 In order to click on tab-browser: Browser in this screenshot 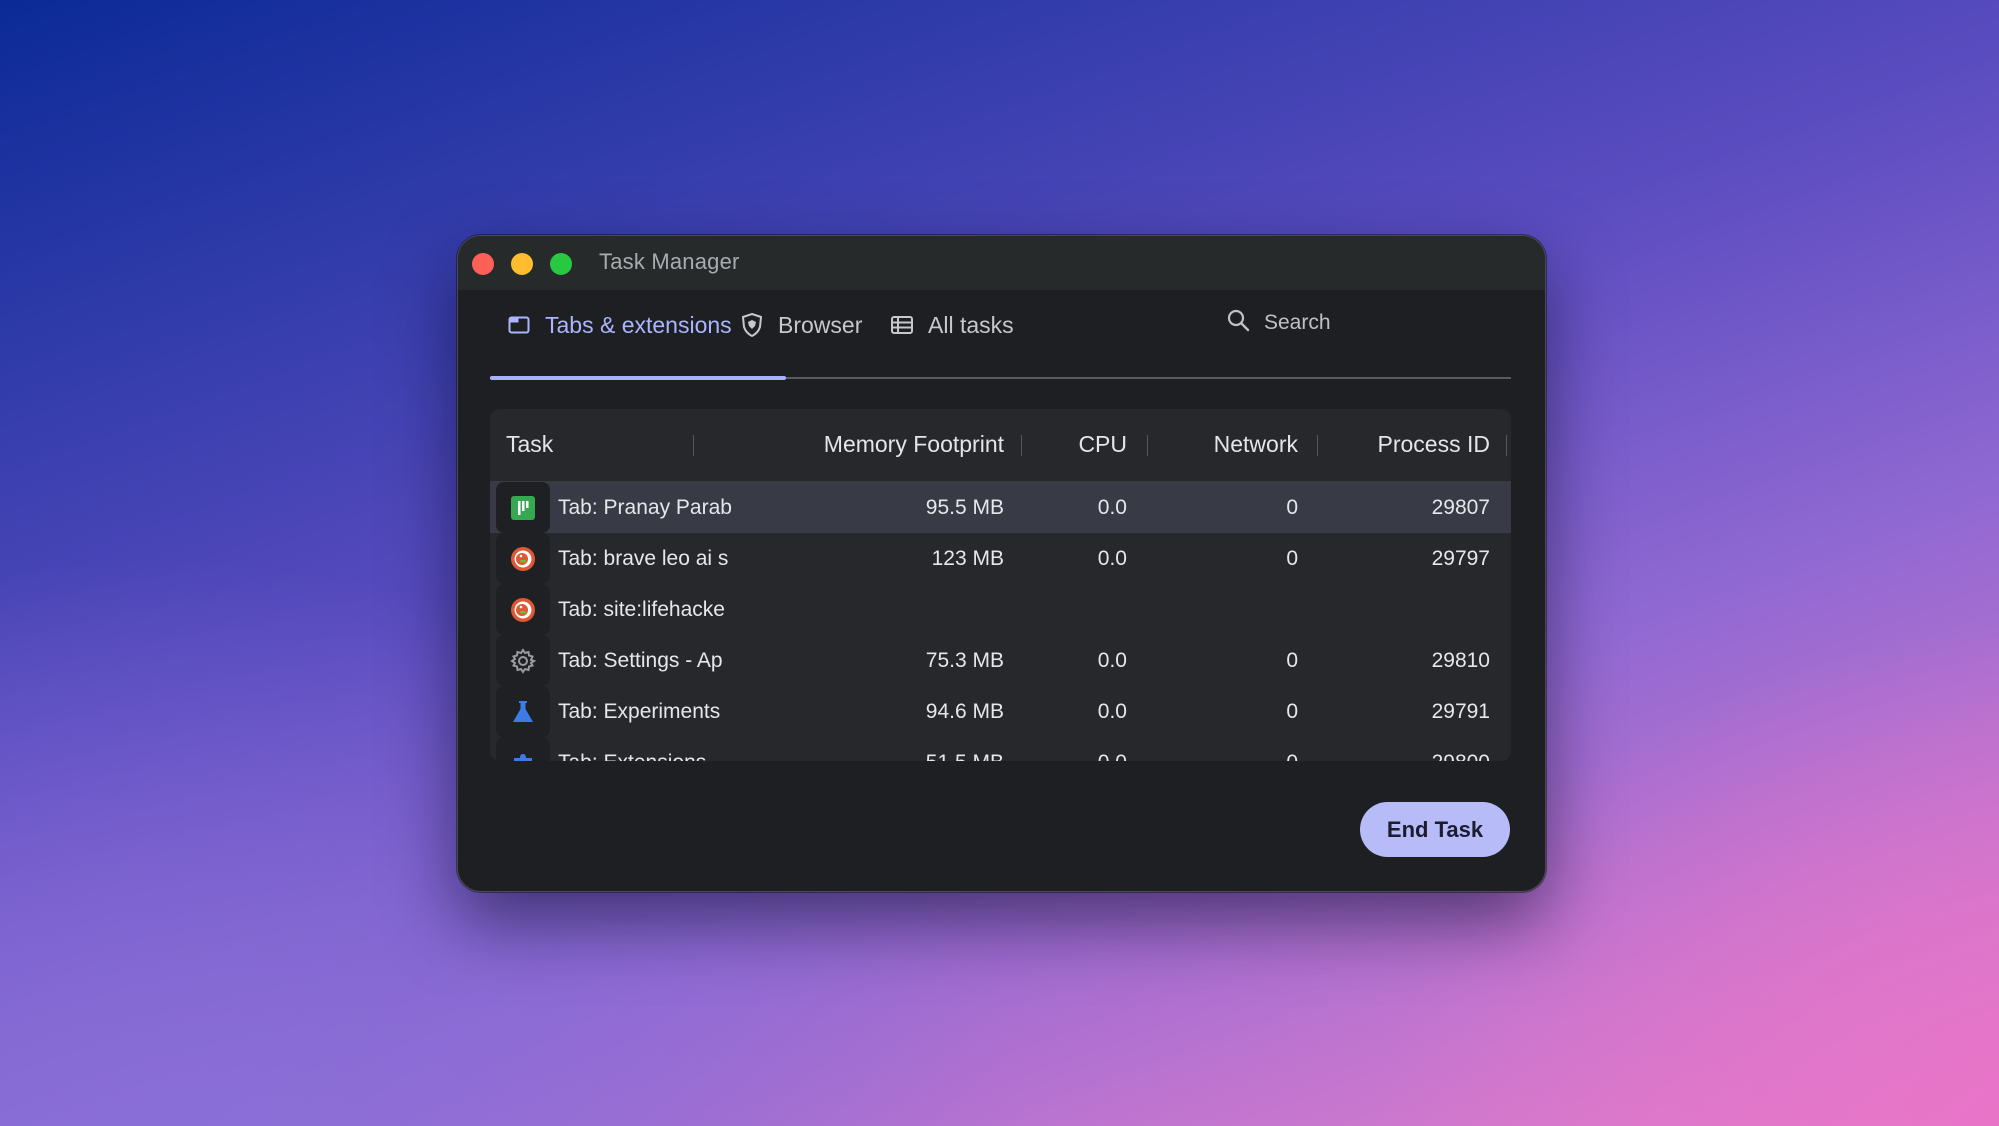, I will do `click(801, 325)`.